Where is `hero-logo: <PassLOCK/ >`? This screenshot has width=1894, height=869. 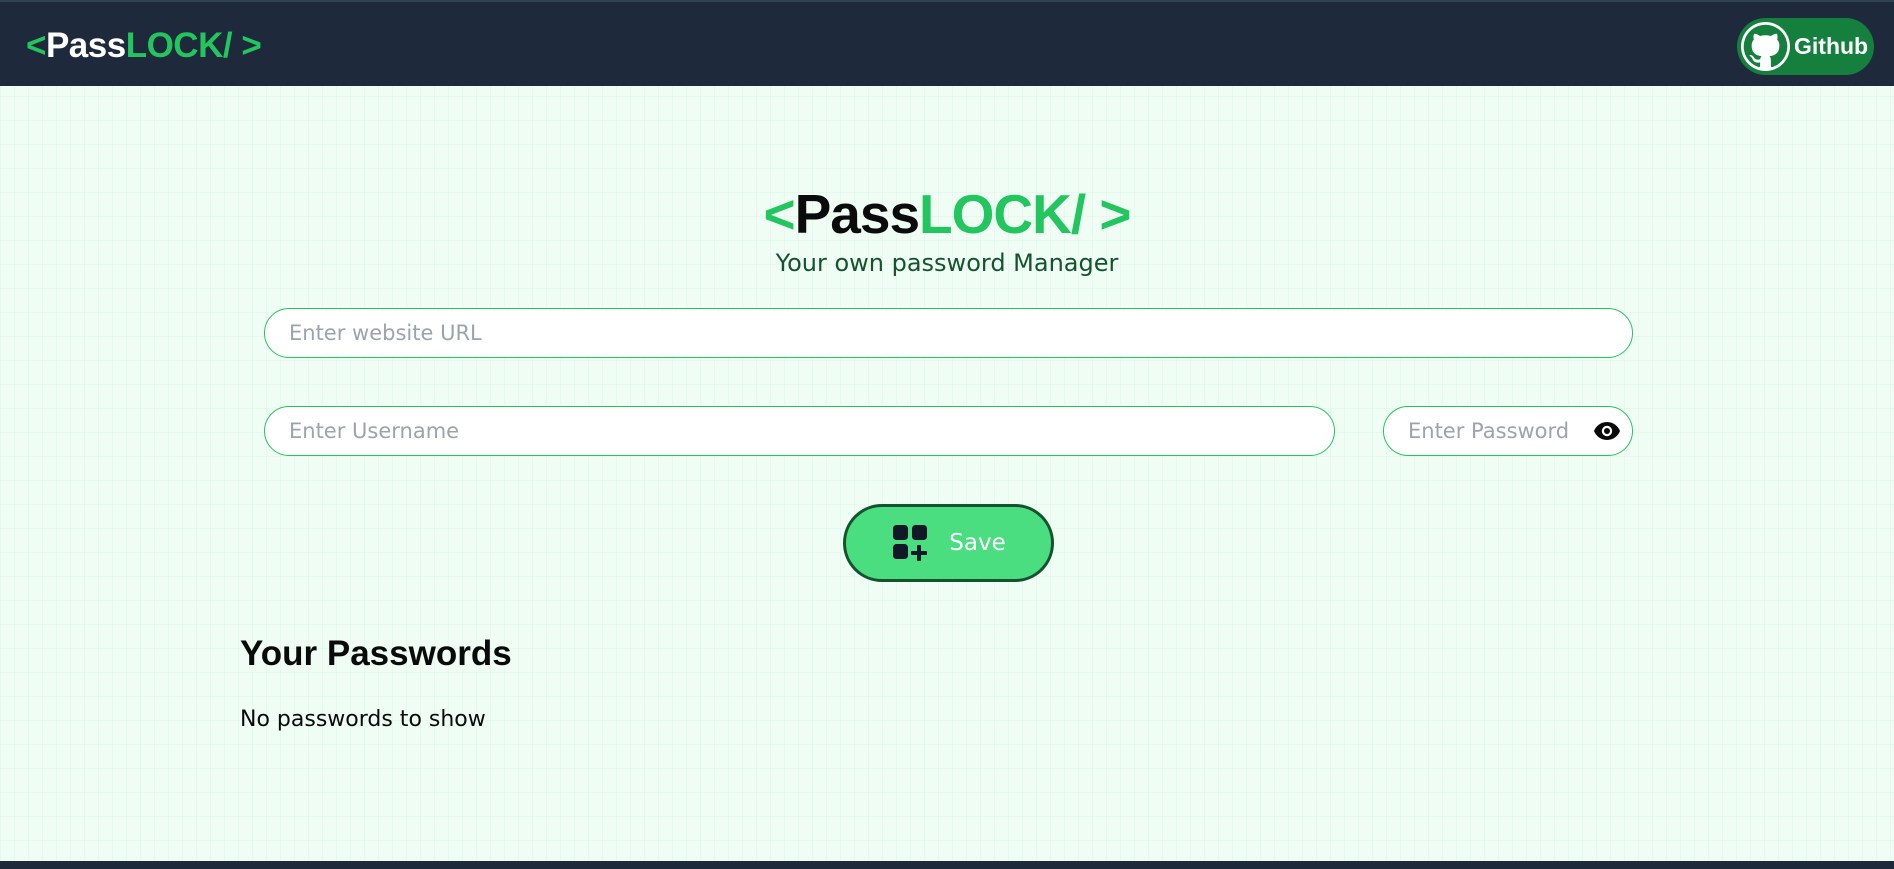
hero-logo: <PassLOCK/ > is located at coordinates (947, 214).